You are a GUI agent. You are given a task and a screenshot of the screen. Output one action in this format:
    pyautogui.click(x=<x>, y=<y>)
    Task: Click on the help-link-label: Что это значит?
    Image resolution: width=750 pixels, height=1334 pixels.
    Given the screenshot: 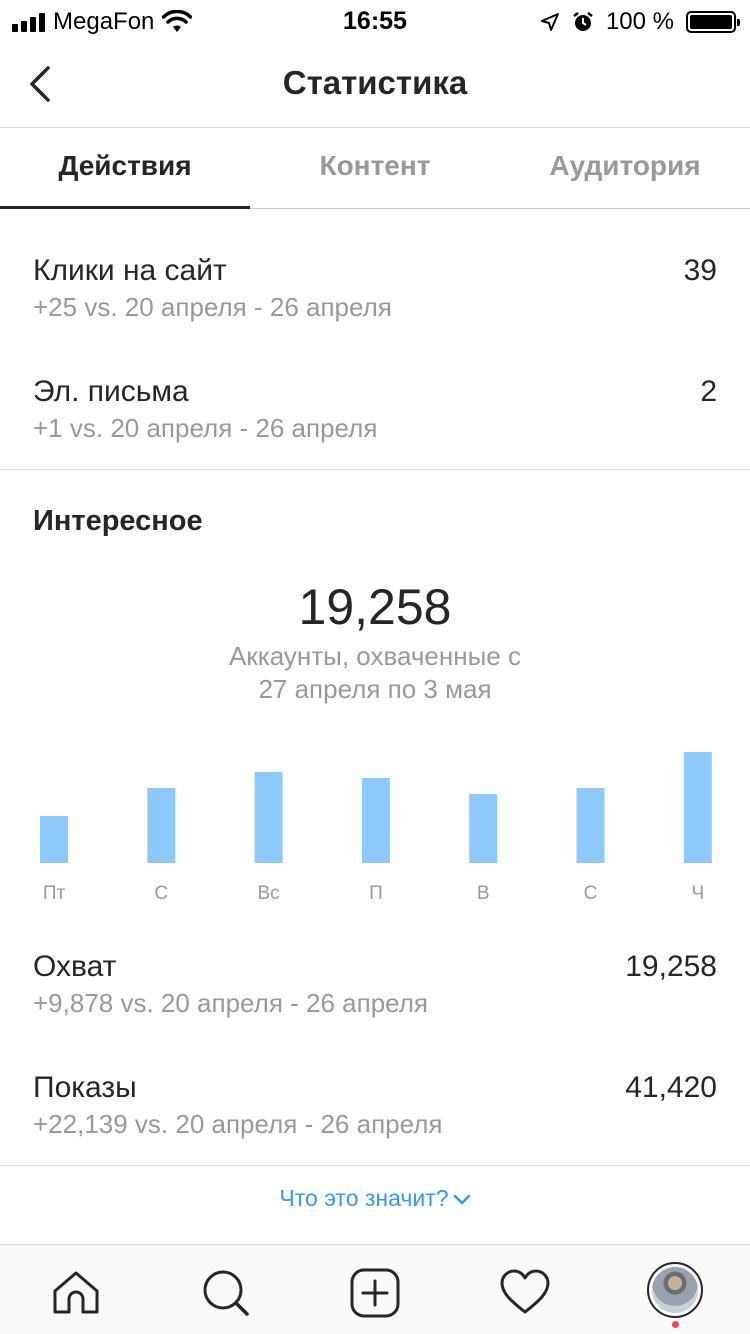 What is the action you would take?
    pyautogui.click(x=364, y=1198)
    